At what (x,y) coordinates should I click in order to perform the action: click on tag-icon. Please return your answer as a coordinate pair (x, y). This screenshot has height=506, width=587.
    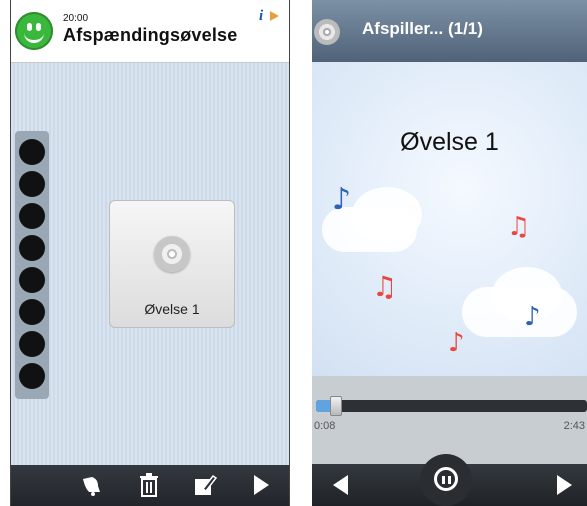
    Looking at the image, I should click on (274, 16).